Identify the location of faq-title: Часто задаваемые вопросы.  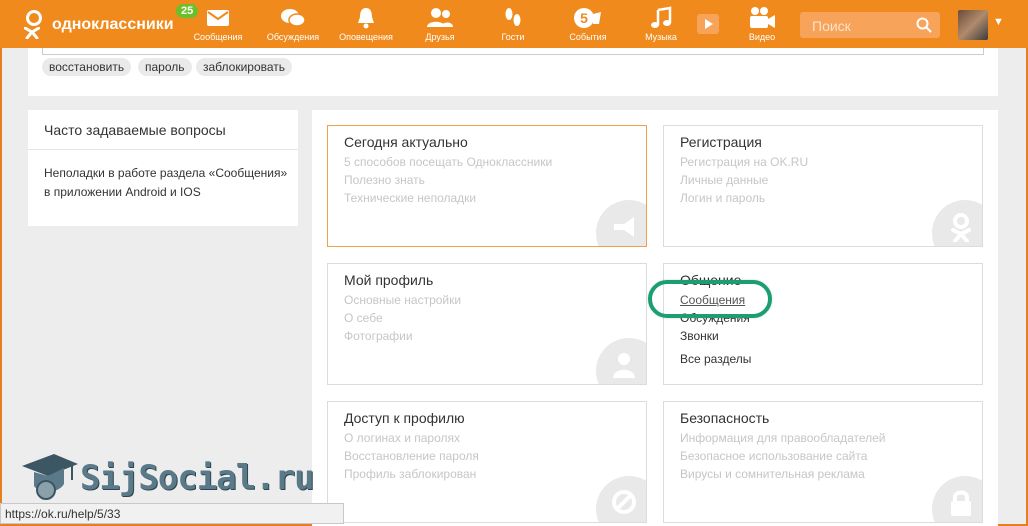
(135, 130).